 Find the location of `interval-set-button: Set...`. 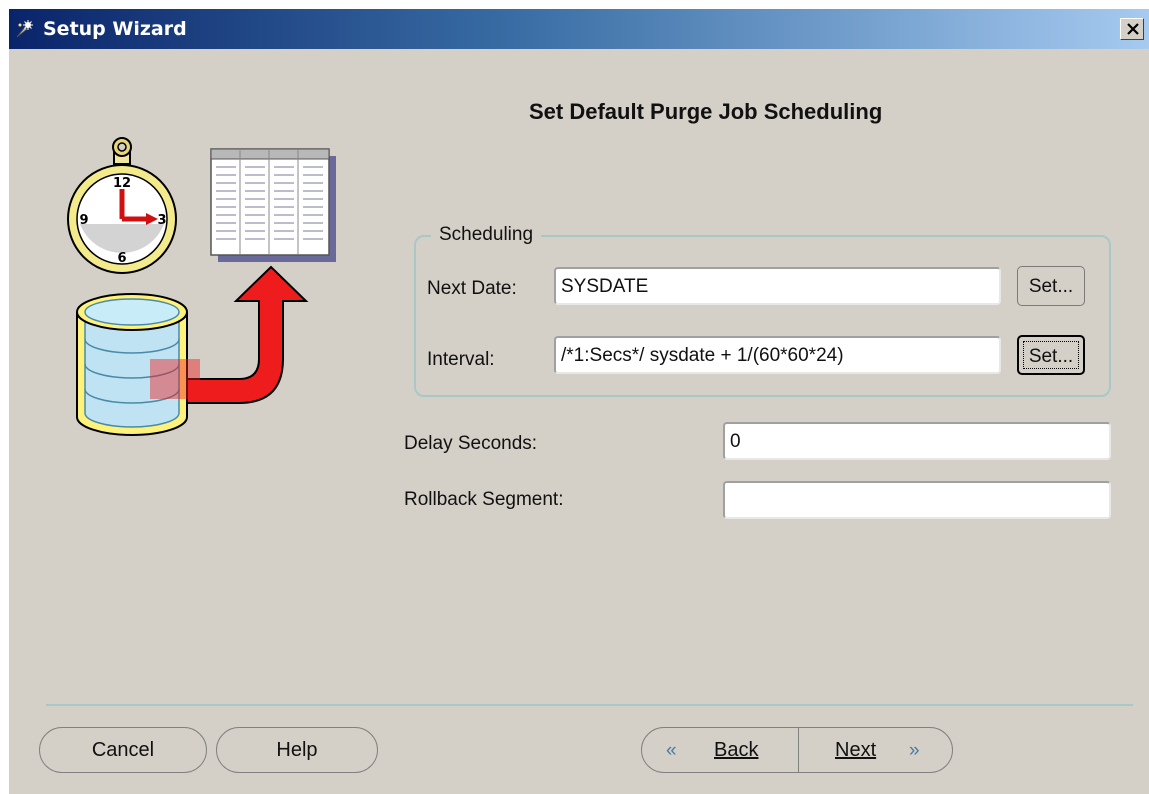

interval-set-button: Set... is located at coordinates (1051, 355).